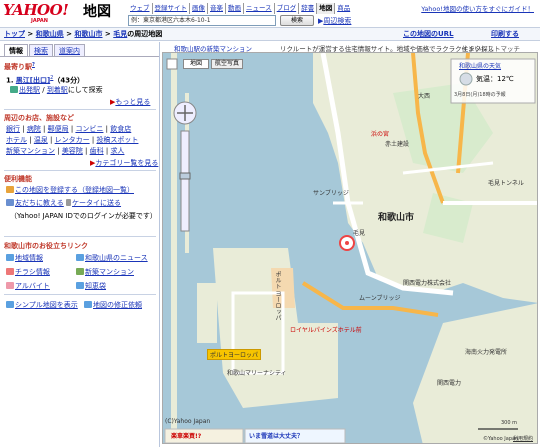  I want to click on info-tabs: 情報 検索 道案内, so click(45, 50).